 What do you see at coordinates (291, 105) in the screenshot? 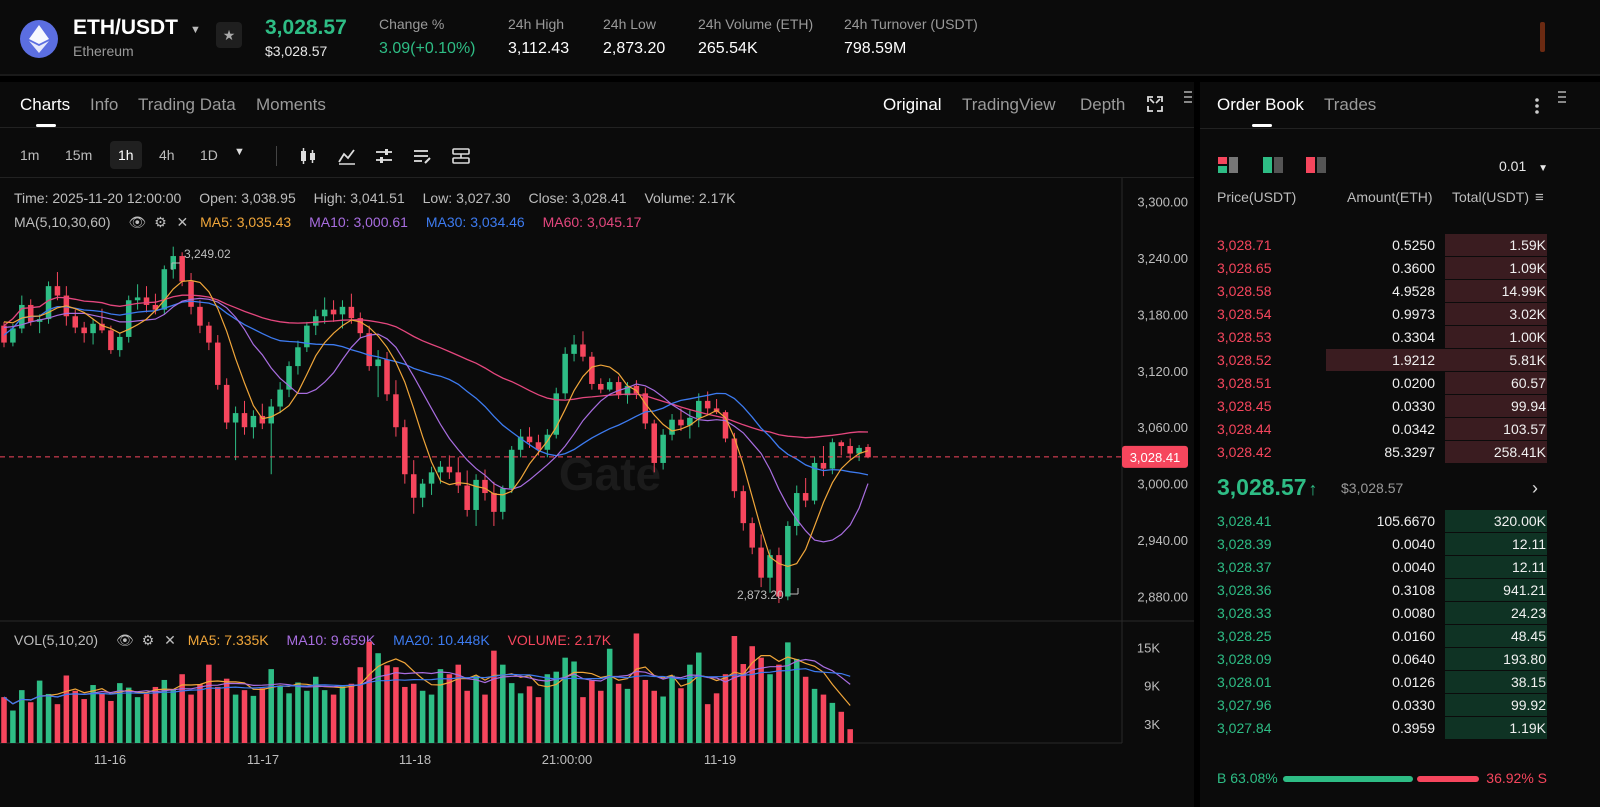
I see `tab-moments: Moments` at bounding box center [291, 105].